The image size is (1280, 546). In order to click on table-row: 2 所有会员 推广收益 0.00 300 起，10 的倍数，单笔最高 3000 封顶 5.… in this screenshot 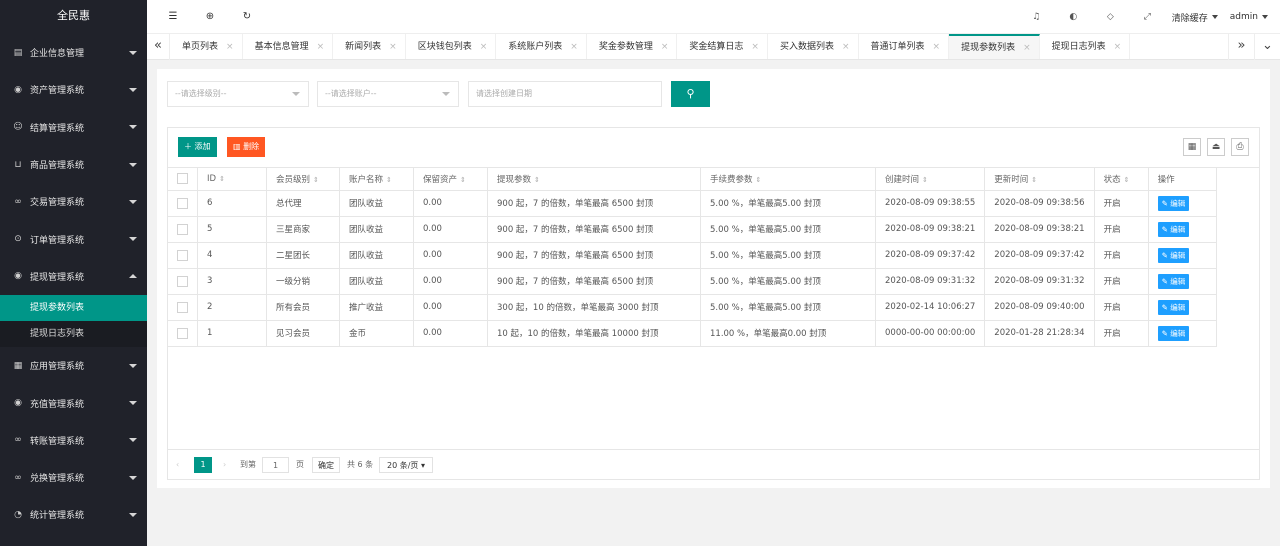, I will do `click(692, 307)`.